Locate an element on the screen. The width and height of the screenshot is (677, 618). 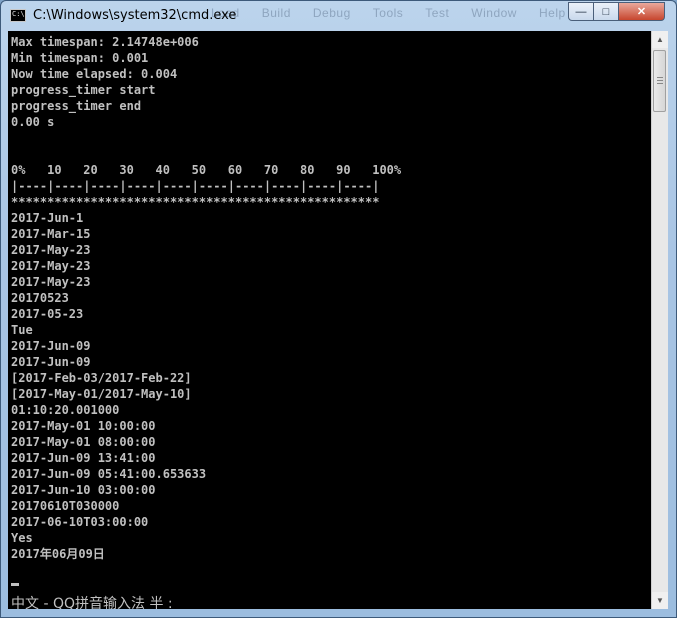
ghost-menu-item: Test is located at coordinates (437, 13).